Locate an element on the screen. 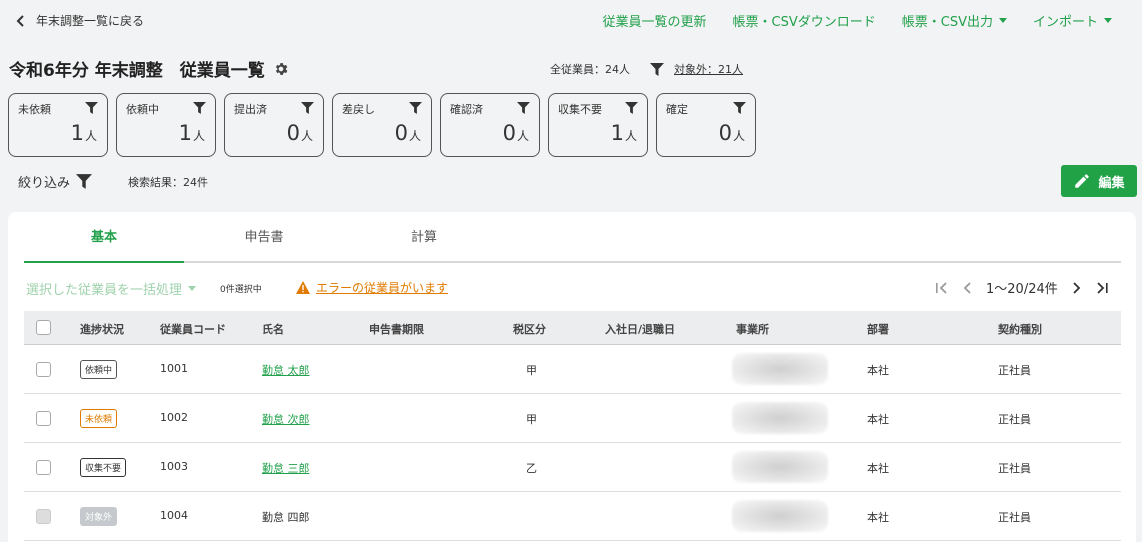 This screenshot has height=542, width=1142. tab-bar: 基本 申告書 計算 is located at coordinates (572, 237).